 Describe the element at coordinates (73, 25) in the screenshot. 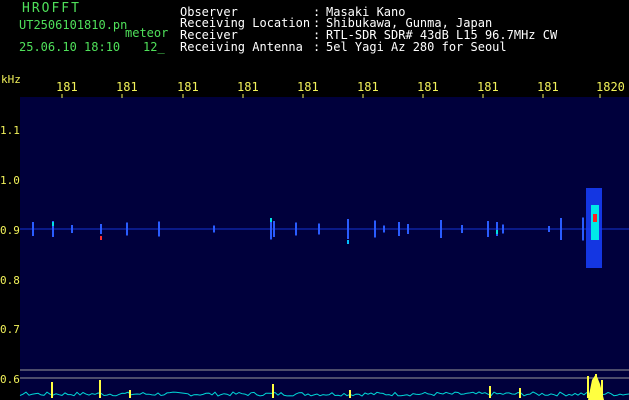

I see `file-name: UT2506101810.pn` at that location.